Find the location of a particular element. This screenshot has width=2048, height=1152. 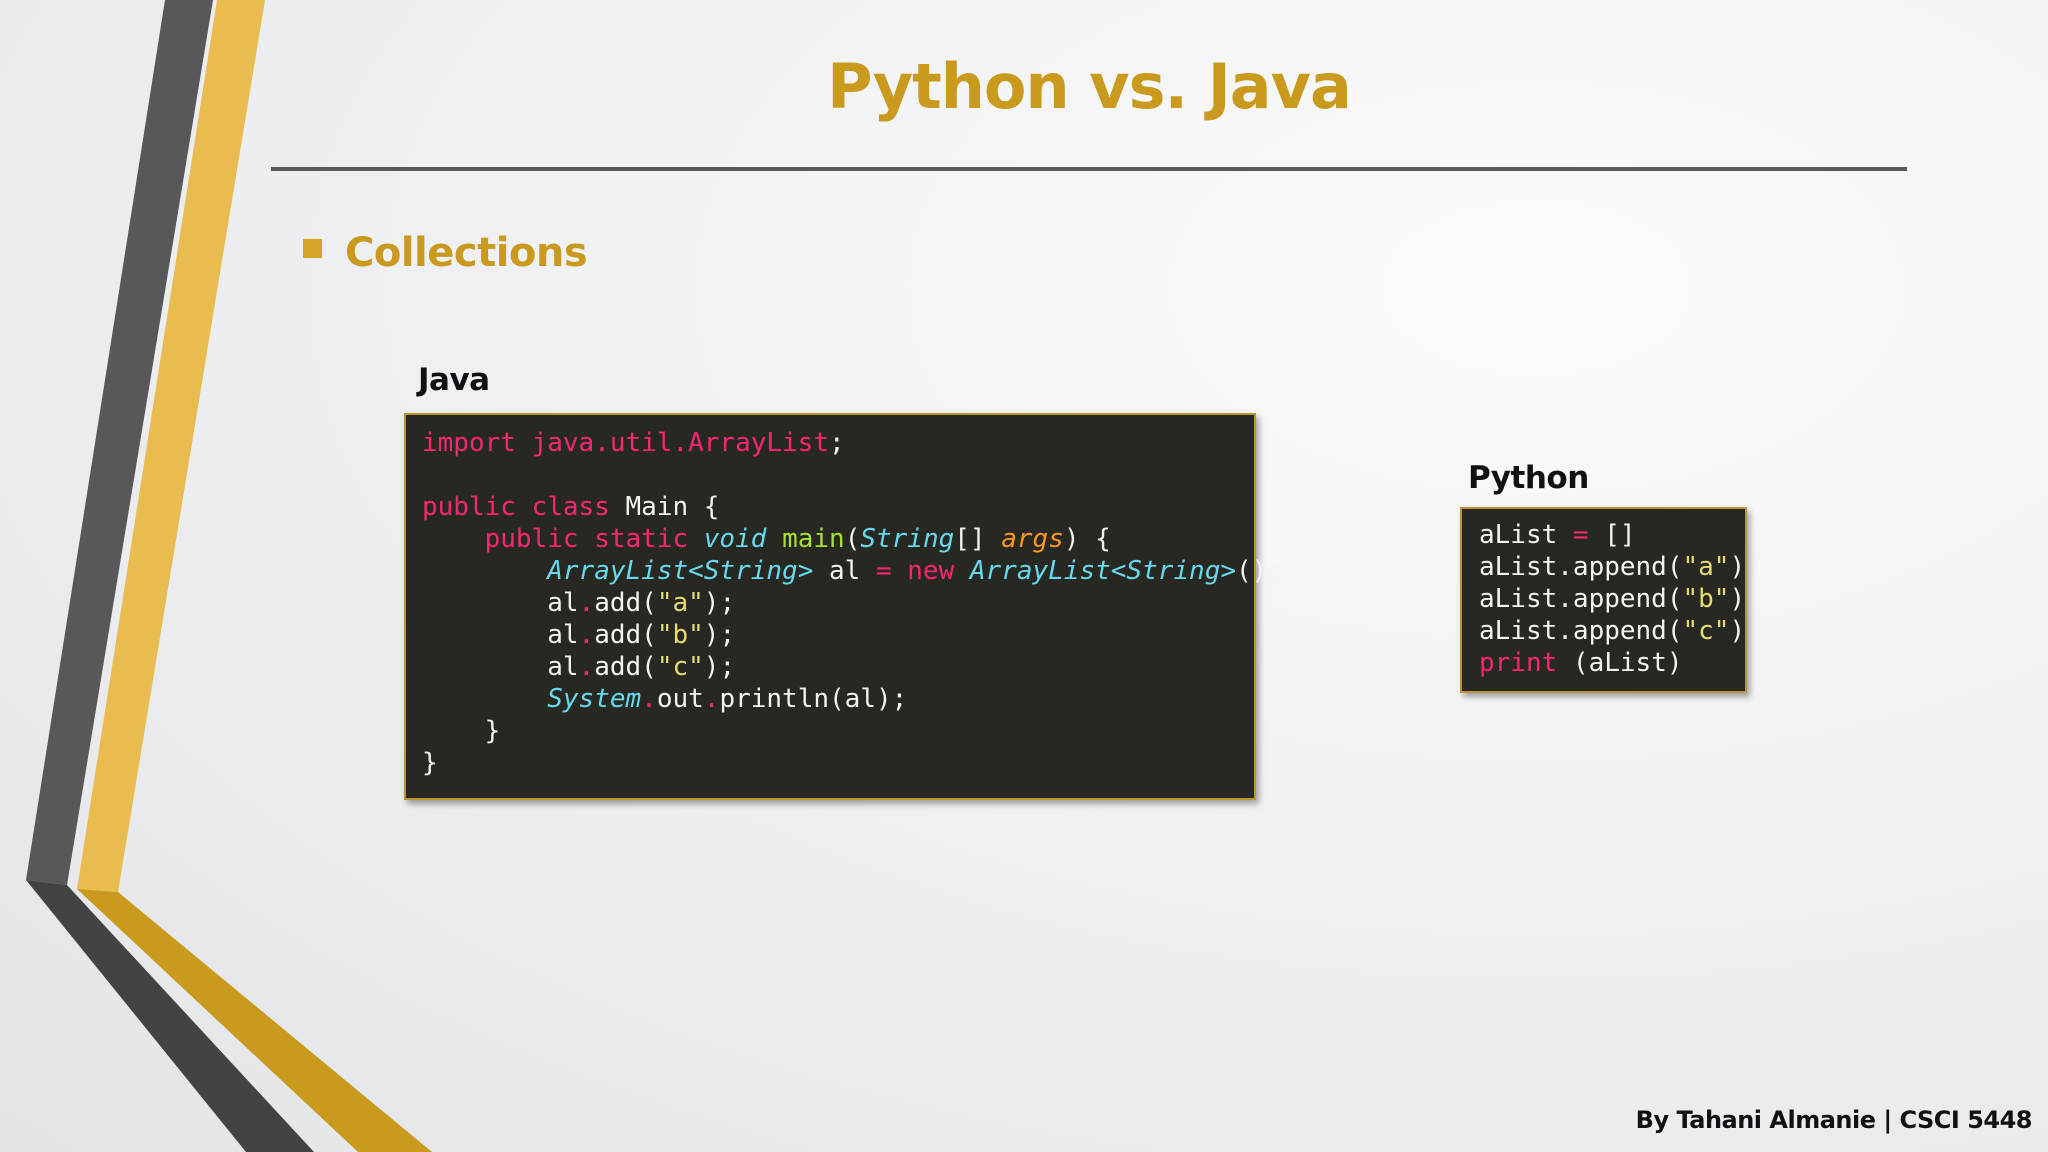

code-token: public class is located at coordinates (524, 507).